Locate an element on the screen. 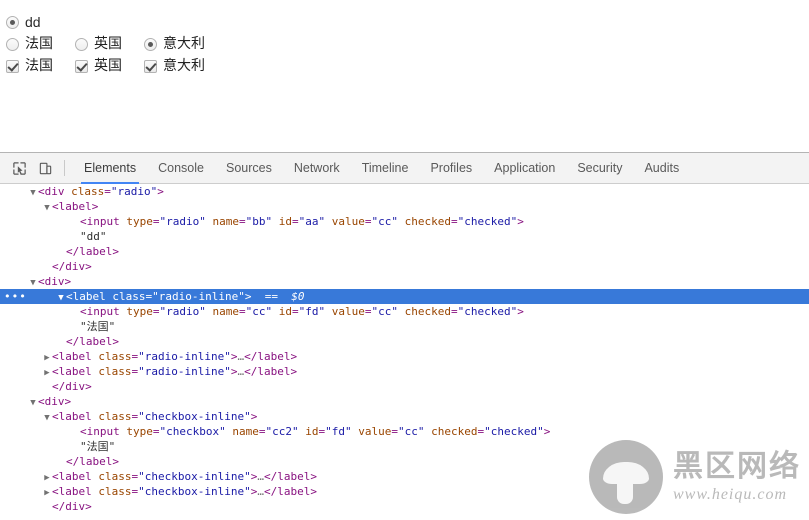  radio-icon-dd is located at coordinates (12, 22).